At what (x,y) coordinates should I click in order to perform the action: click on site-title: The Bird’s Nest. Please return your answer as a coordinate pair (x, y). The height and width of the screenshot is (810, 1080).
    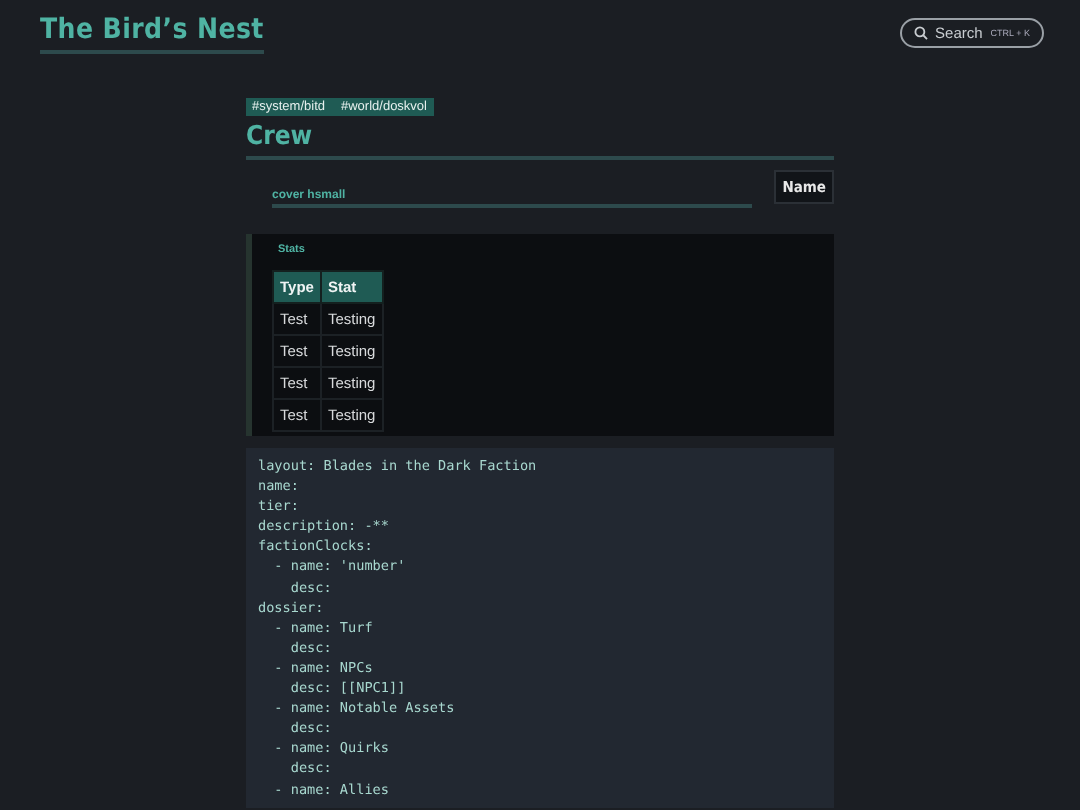
    Looking at the image, I should click on (152, 34).